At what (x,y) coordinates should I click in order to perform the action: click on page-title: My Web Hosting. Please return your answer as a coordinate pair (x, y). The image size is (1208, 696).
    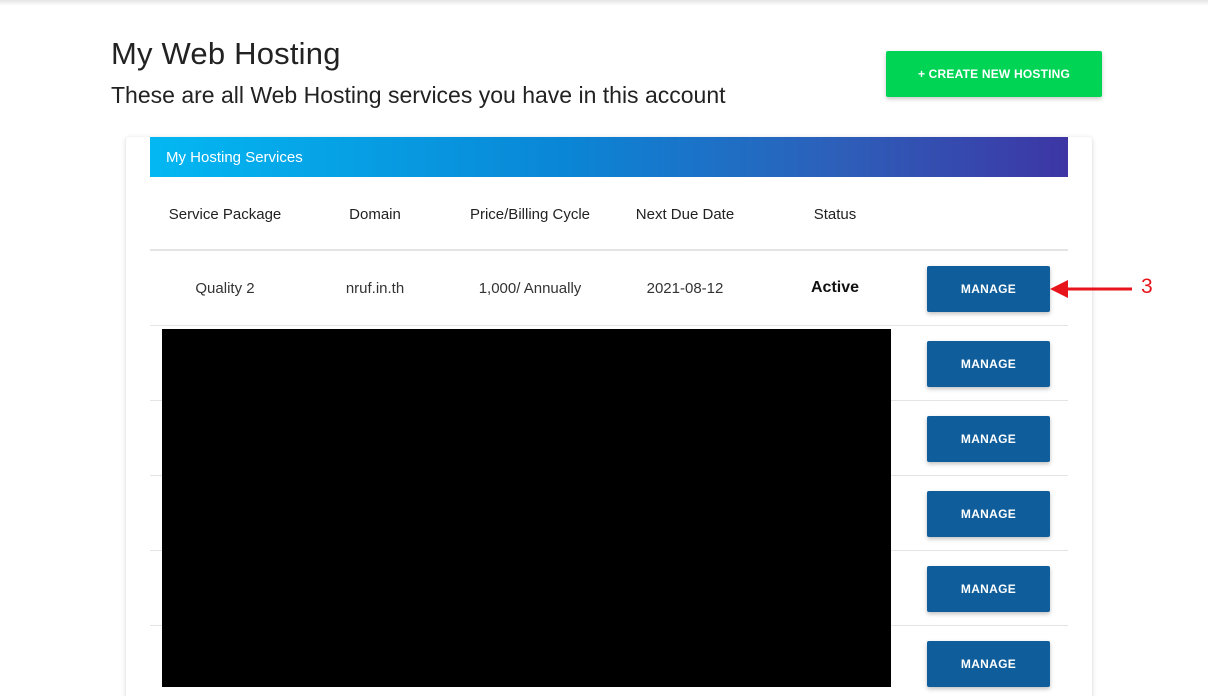
    Looking at the image, I should click on (226, 53).